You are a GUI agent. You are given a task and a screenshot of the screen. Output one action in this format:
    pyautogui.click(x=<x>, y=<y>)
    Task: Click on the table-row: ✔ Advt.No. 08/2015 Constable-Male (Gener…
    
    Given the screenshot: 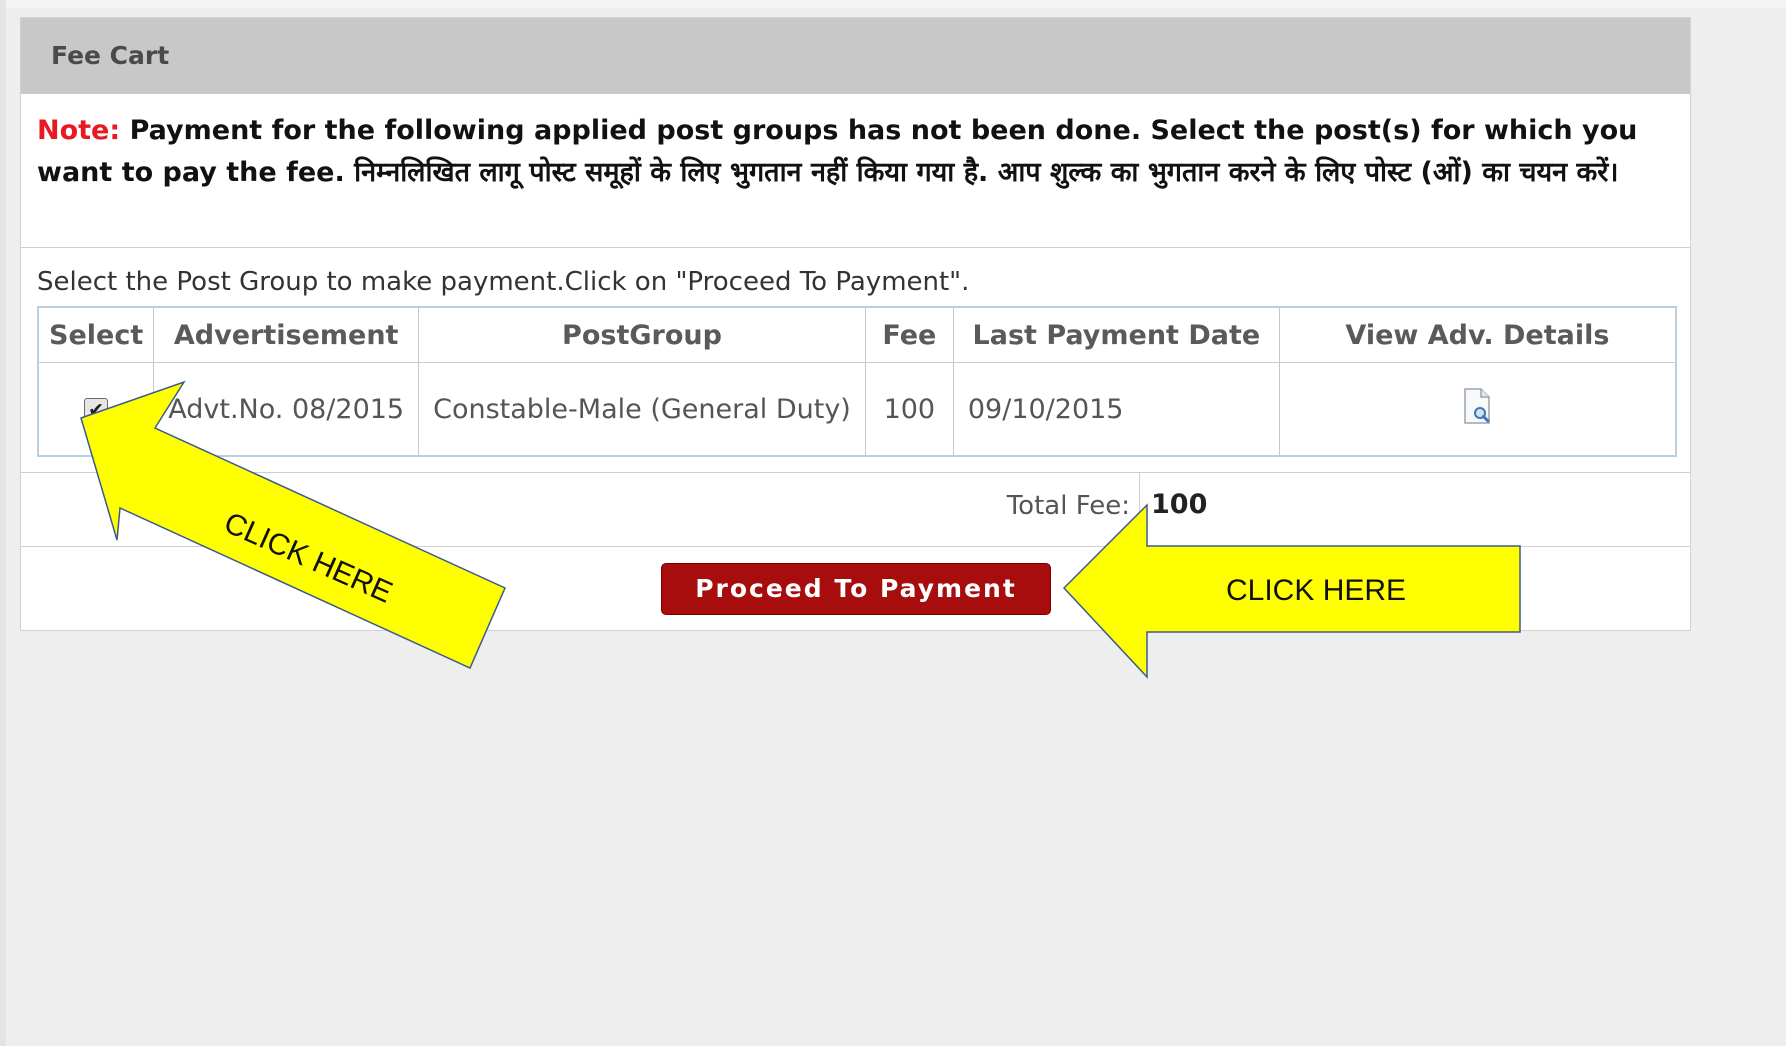 What is the action you would take?
    pyautogui.click(x=857, y=409)
    